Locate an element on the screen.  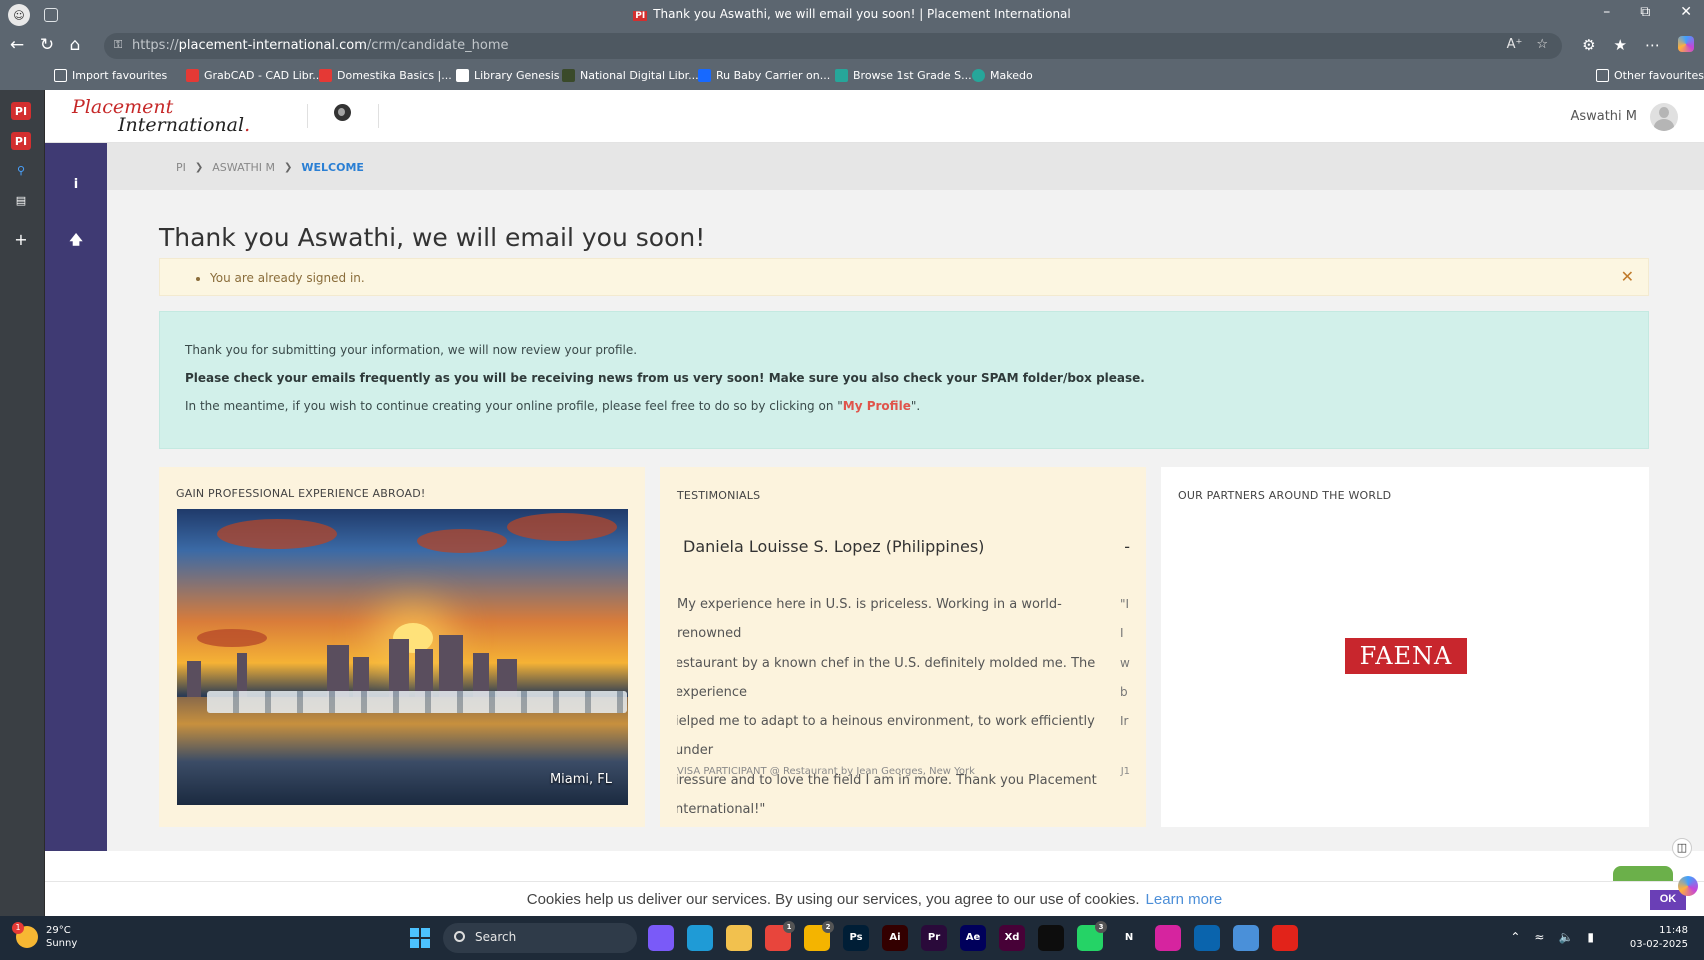
user-name: Aswathi M is located at coordinates (1603, 116).